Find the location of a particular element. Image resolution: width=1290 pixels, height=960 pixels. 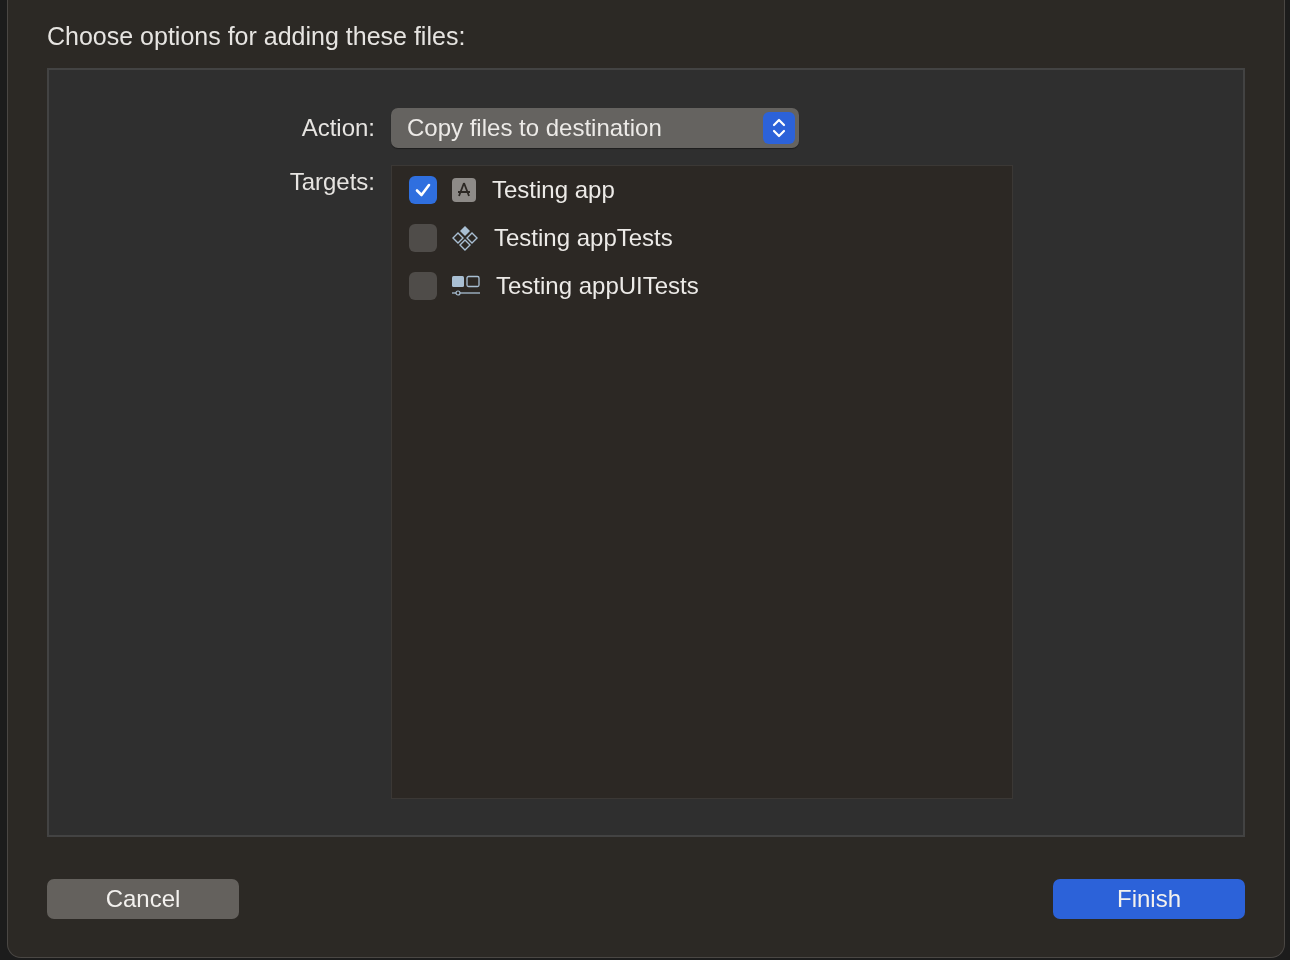

finish-button: Finish is located at coordinates (1149, 899).